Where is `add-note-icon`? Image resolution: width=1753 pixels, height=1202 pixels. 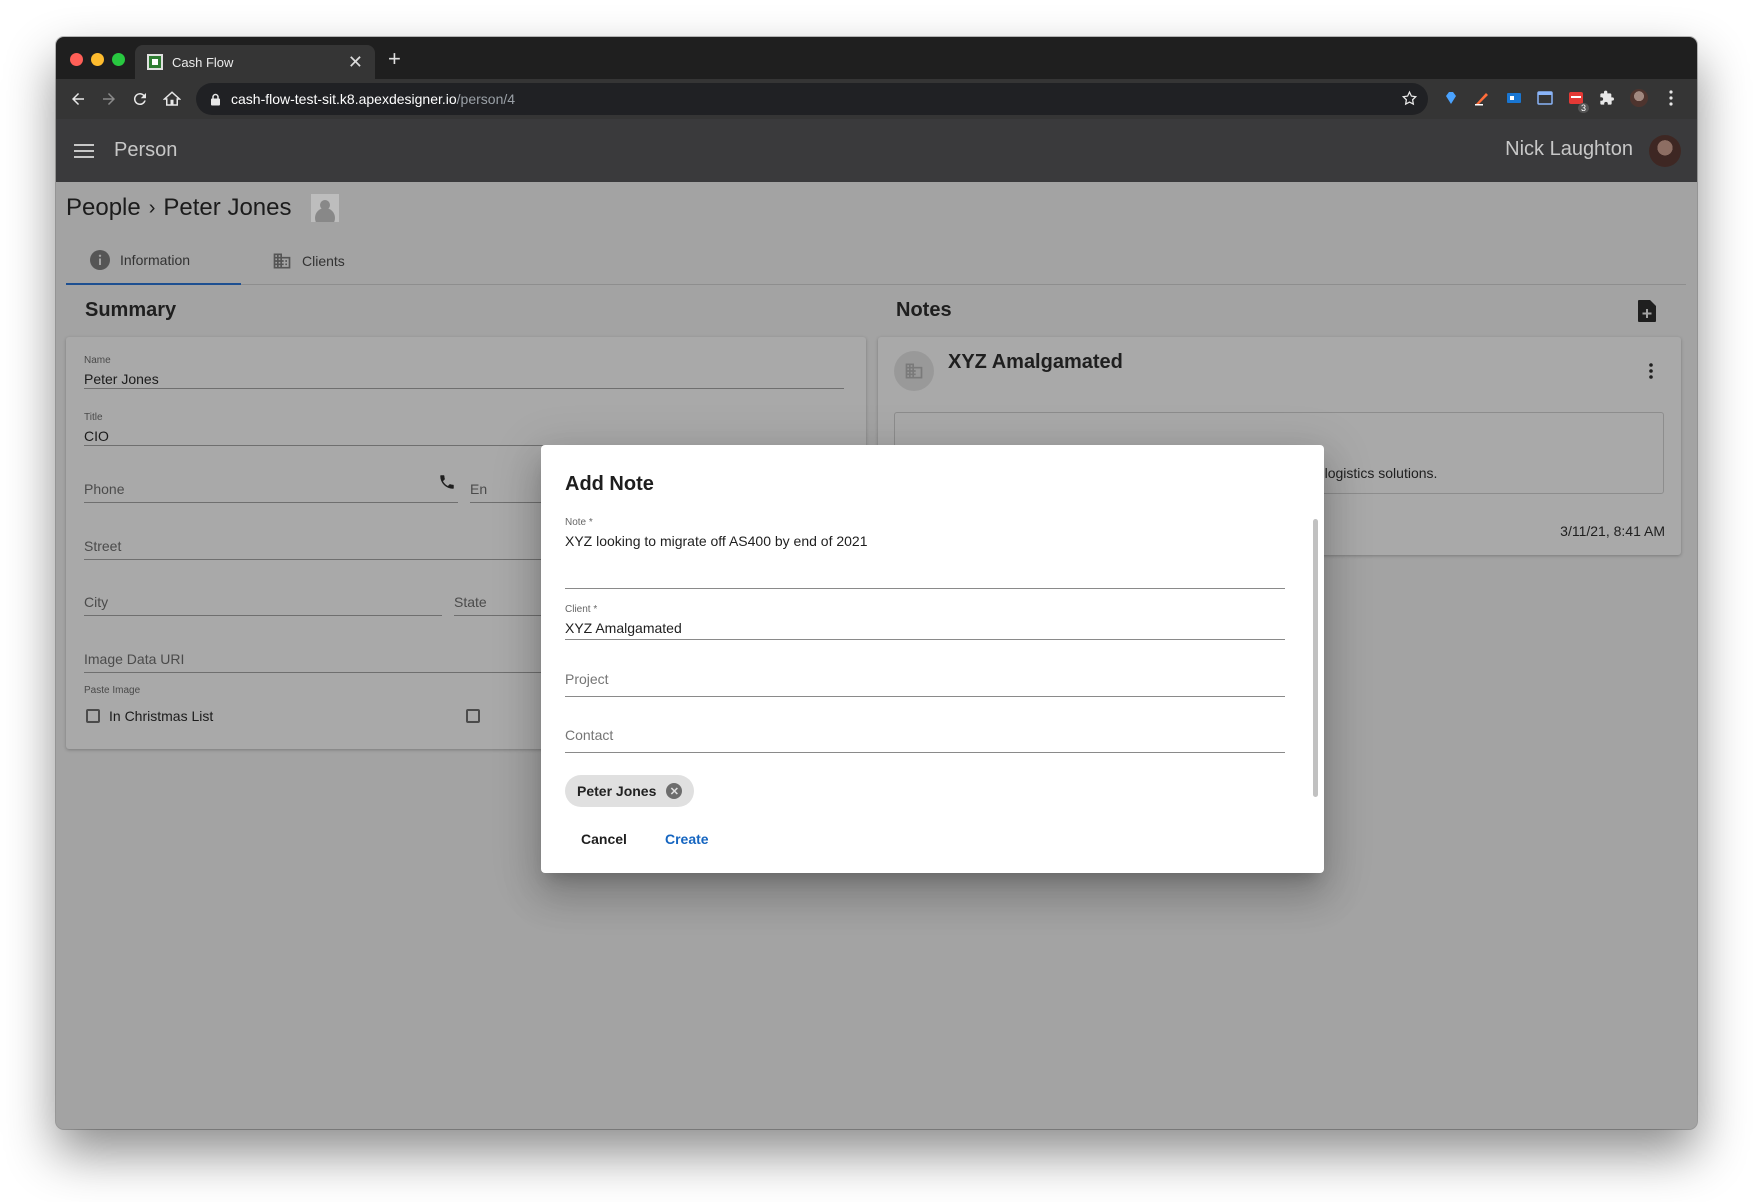
add-note-icon is located at coordinates (1647, 313).